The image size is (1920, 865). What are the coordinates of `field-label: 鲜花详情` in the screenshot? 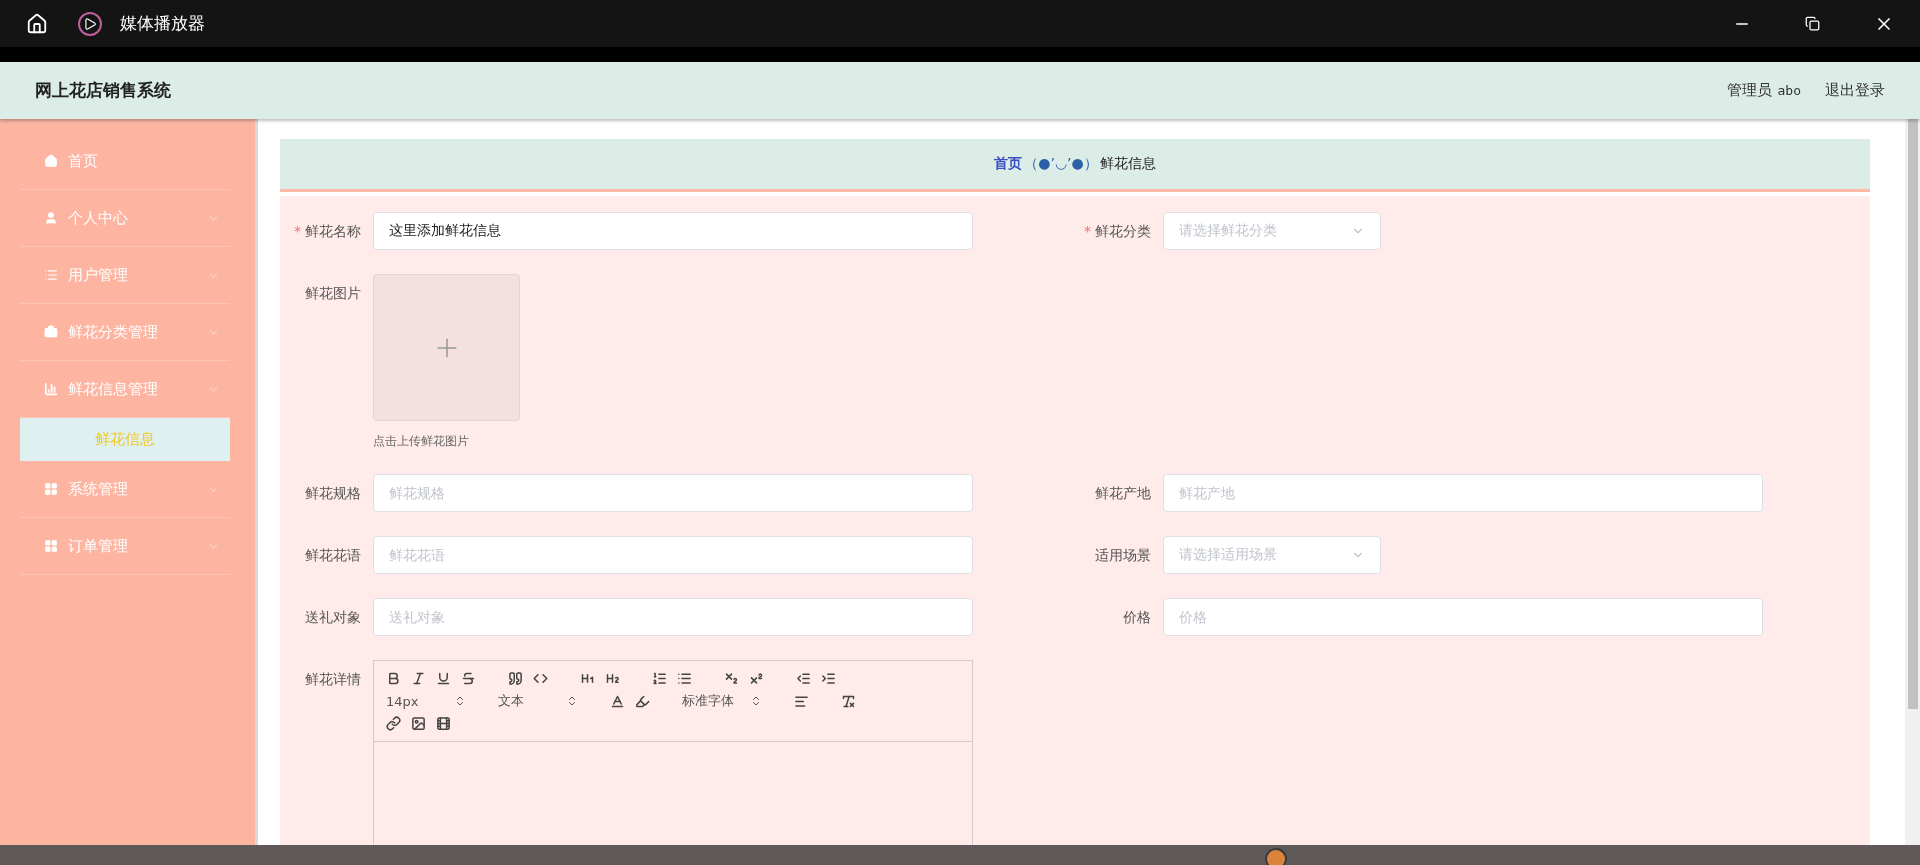 It's located at (333, 679).